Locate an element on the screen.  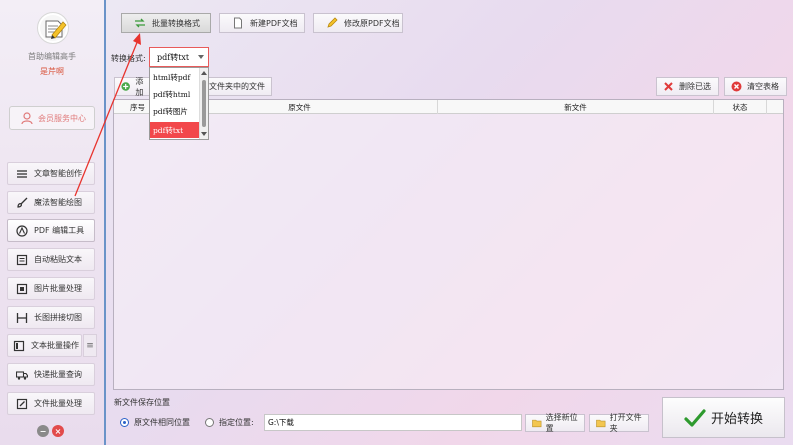
radio-custom-location: 指定位置: is located at coordinates (229, 422).